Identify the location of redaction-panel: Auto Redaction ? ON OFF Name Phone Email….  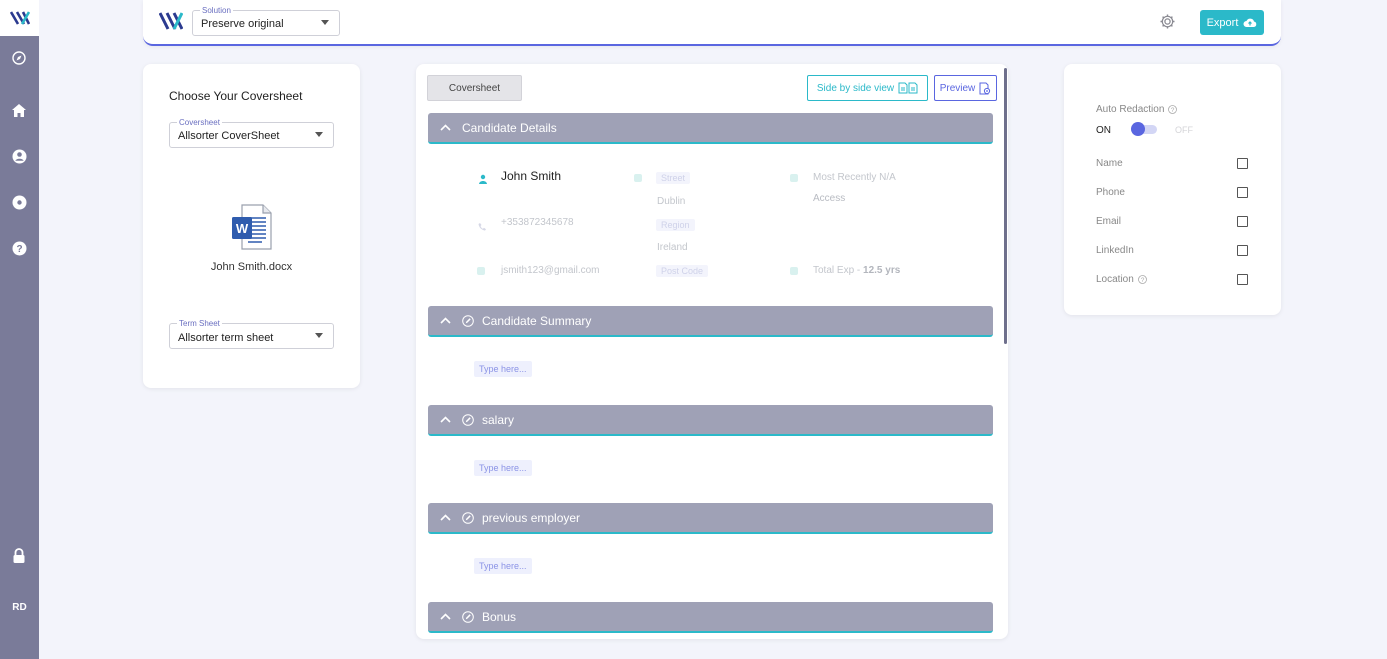
(1172, 189).